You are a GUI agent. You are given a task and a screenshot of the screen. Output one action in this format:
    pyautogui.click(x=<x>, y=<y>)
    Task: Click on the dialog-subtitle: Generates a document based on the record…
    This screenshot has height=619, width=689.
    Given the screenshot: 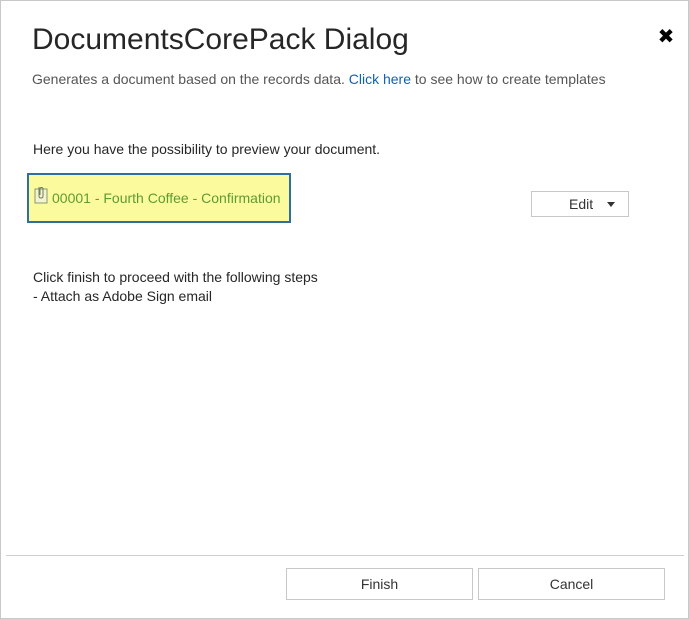 What is the action you would take?
    pyautogui.click(x=319, y=79)
    